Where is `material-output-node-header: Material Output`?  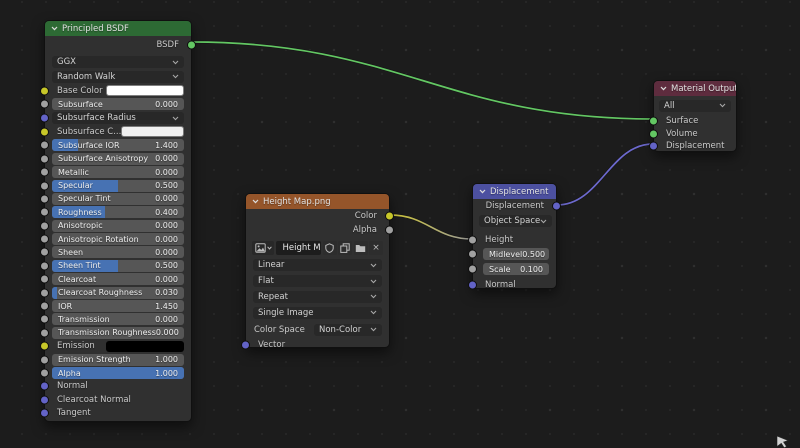
material-output-node-header: Material Output is located at coordinates (695, 88).